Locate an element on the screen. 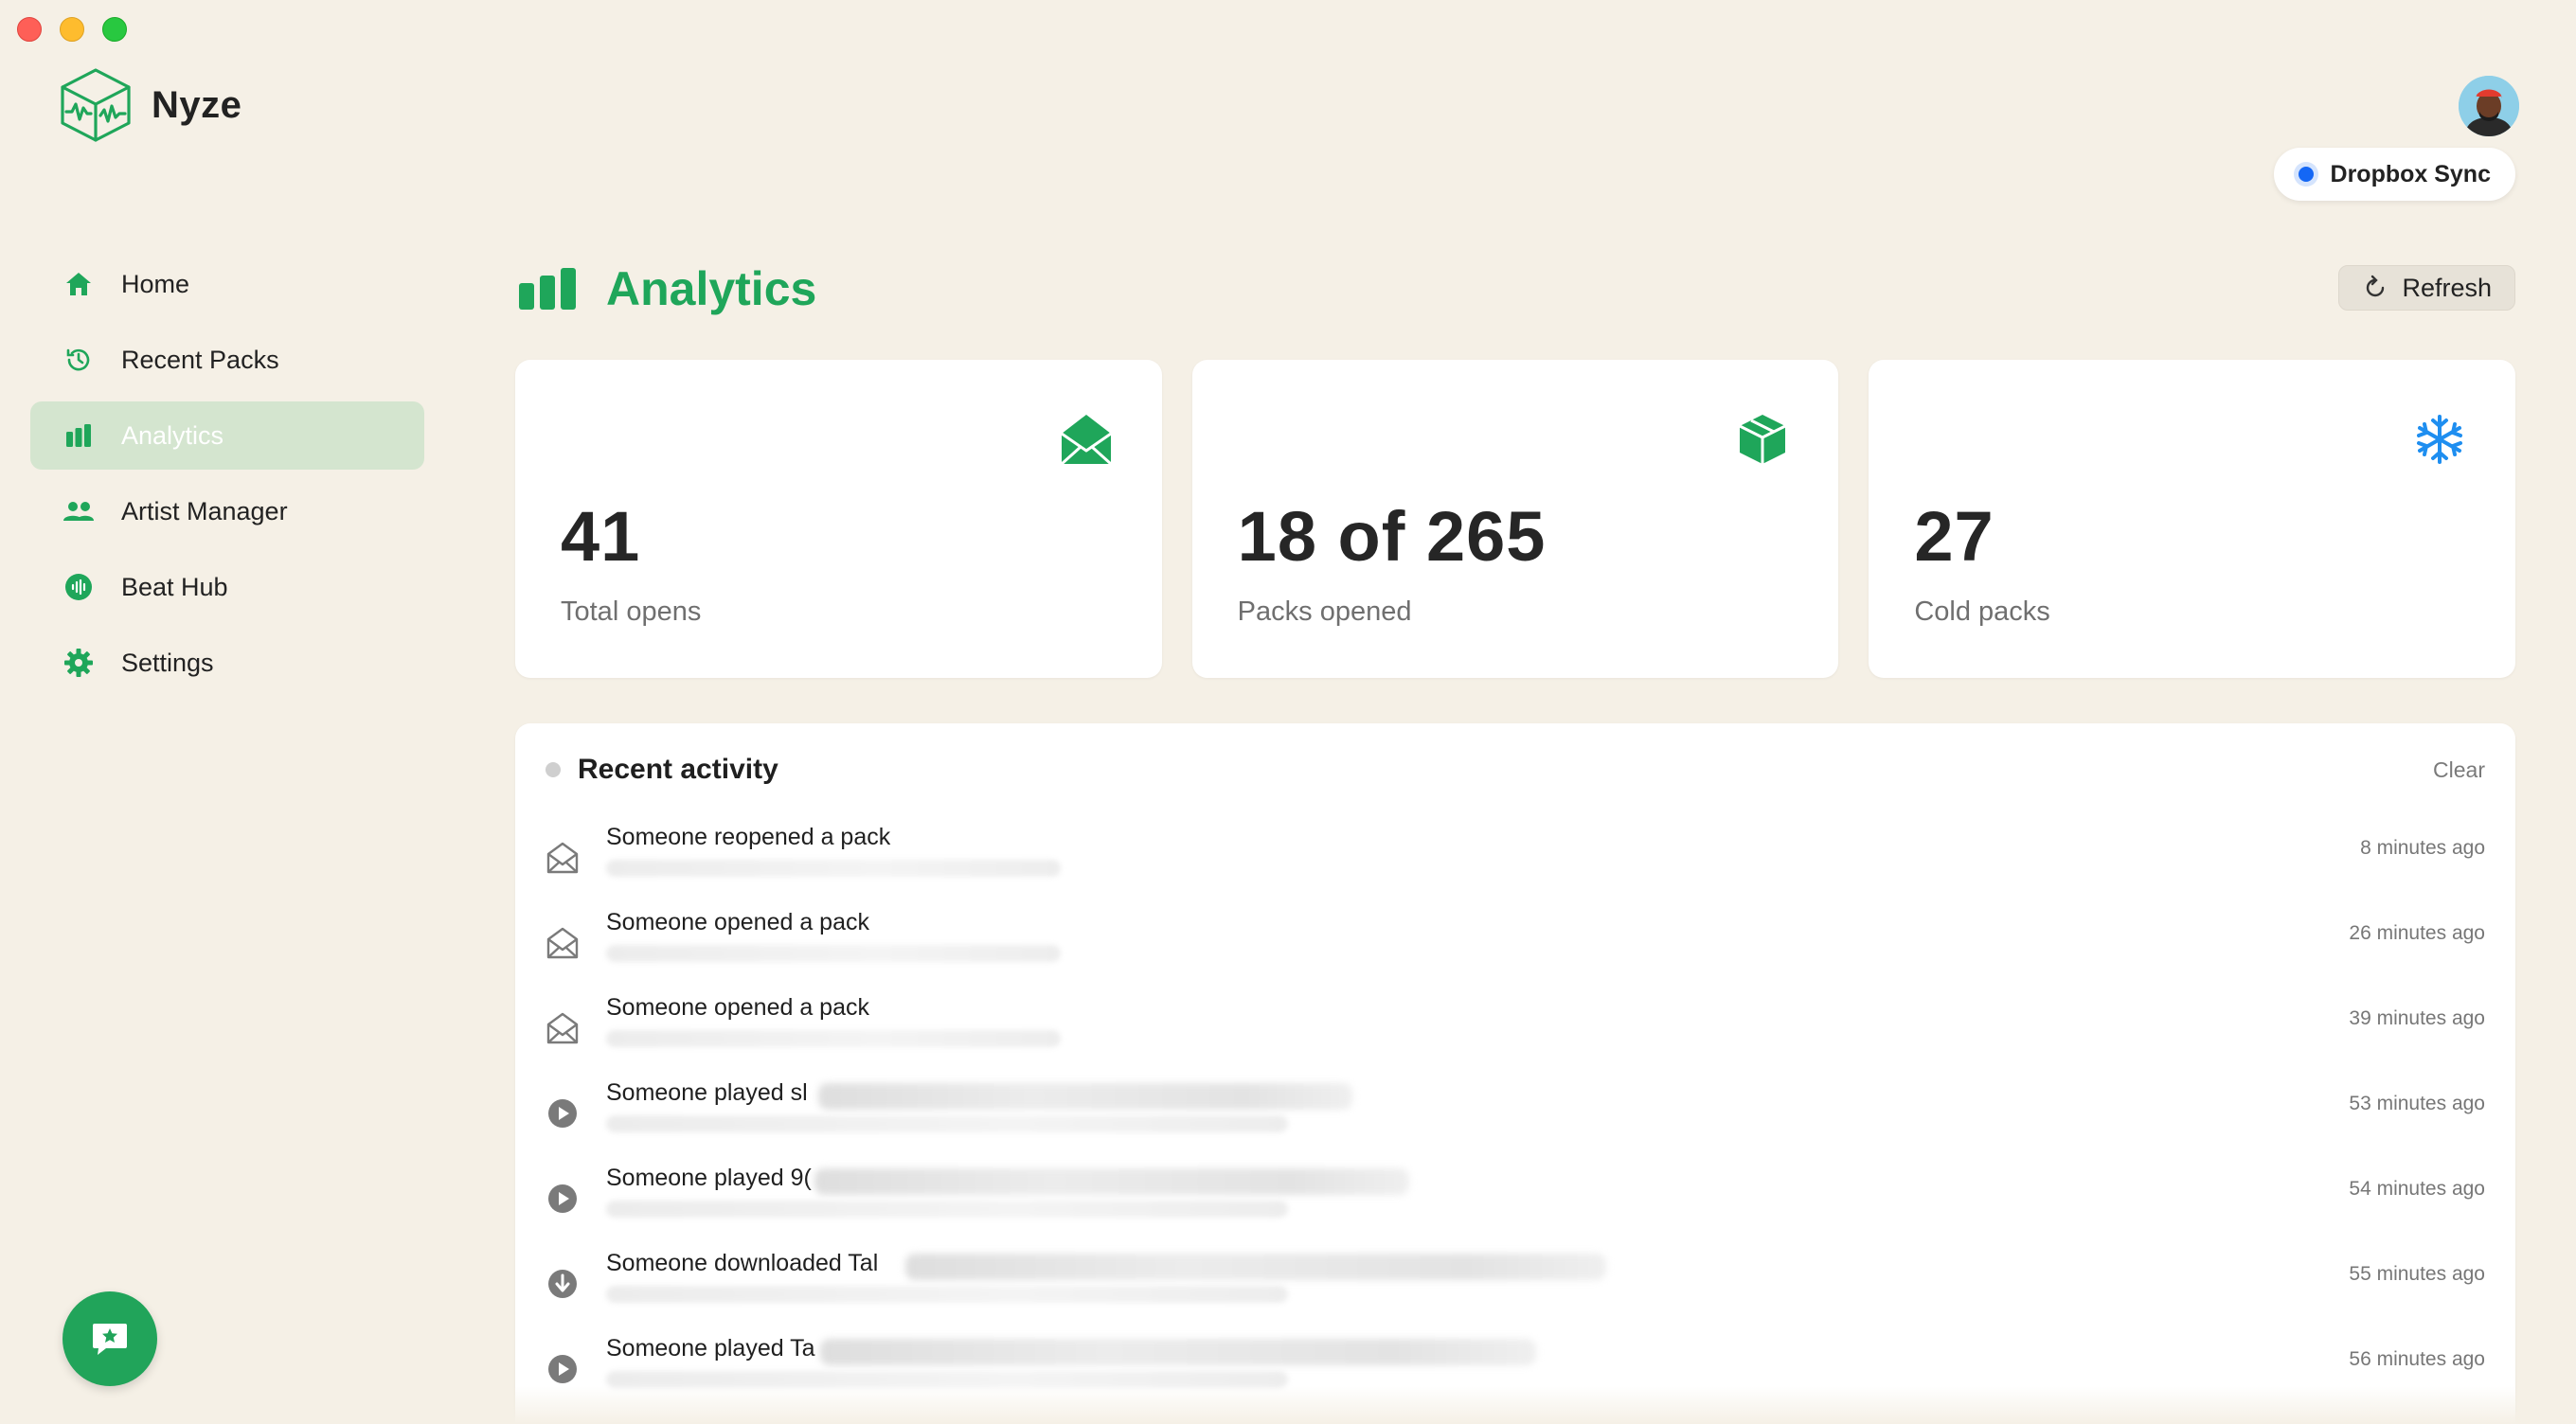  activity-time: 26 minutes ago is located at coordinates (2417, 933).